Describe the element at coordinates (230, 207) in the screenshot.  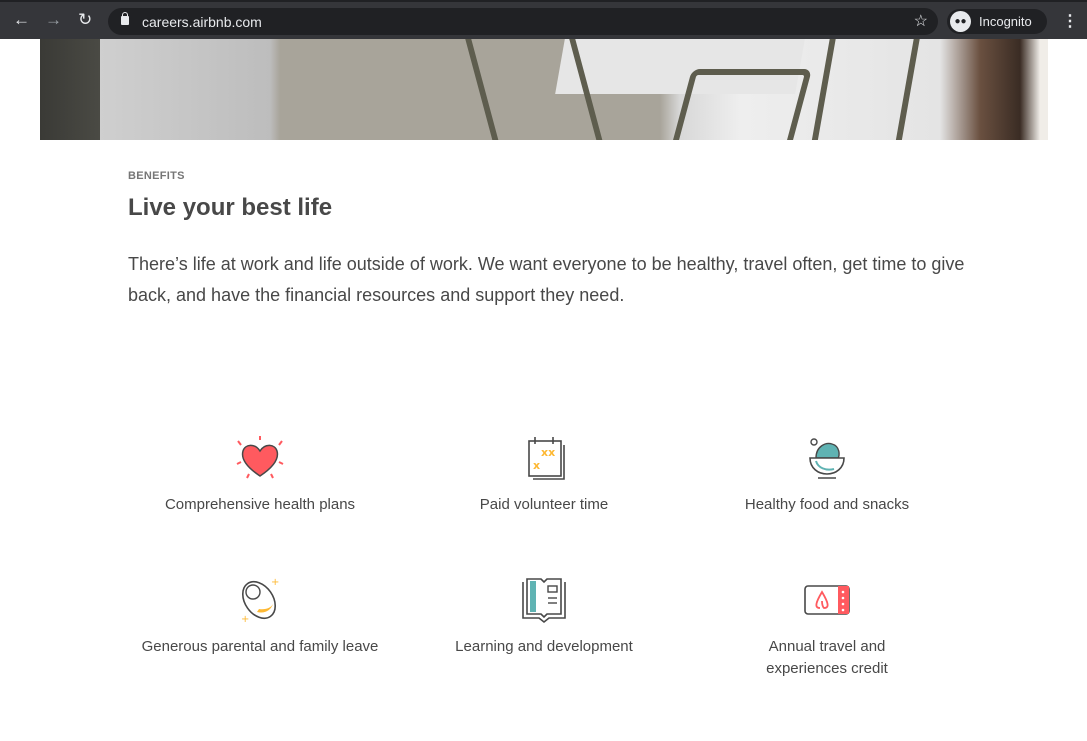
I see `section-title: Live your best life` at that location.